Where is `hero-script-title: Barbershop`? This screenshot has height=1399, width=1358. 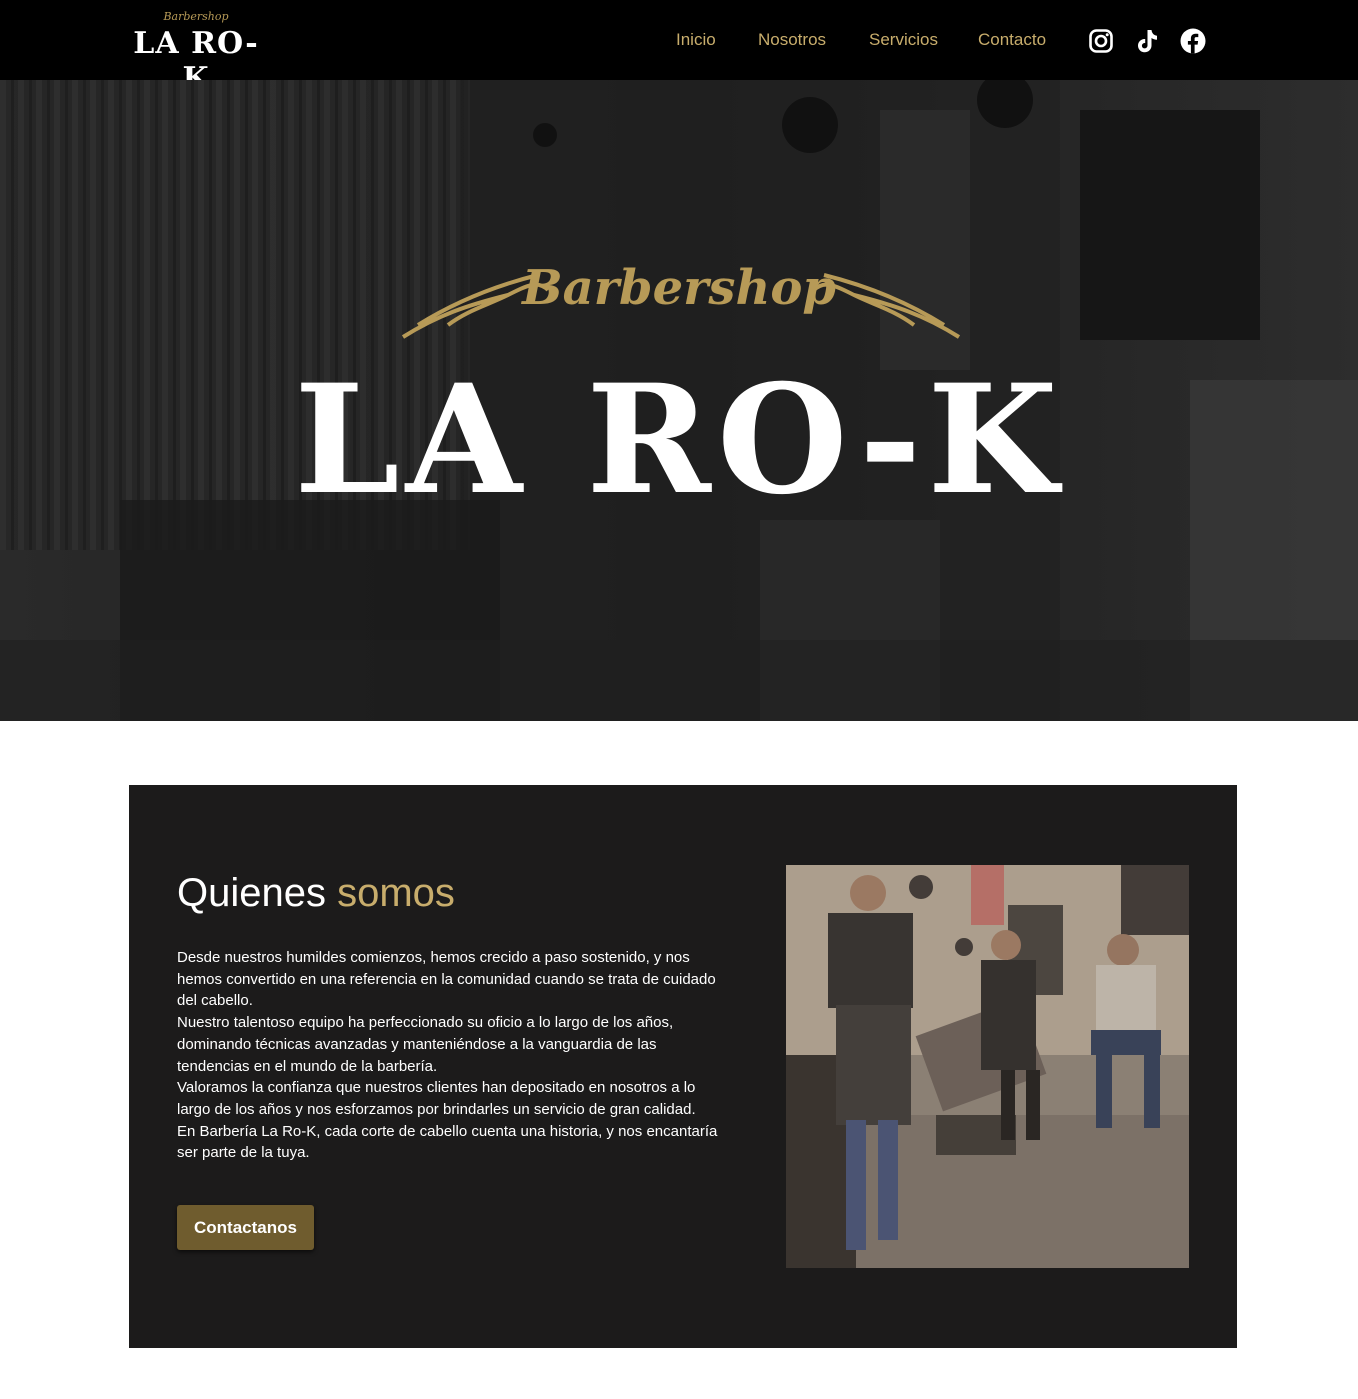 hero-script-title: Barbershop is located at coordinates (679, 288).